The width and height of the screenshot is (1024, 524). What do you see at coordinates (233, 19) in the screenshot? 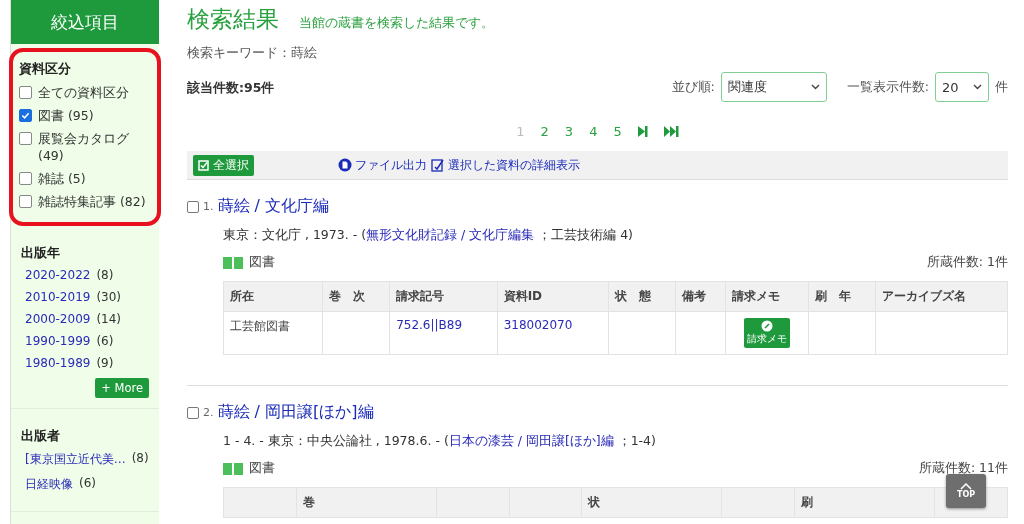
I see `page-title: 検索結果` at bounding box center [233, 19].